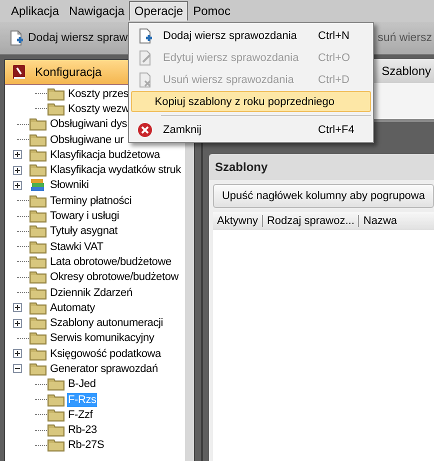 This screenshot has height=461, width=434. Describe the element at coordinates (88, 124) in the screenshot. I see `tree-item: Obsługiwani dys` at that location.